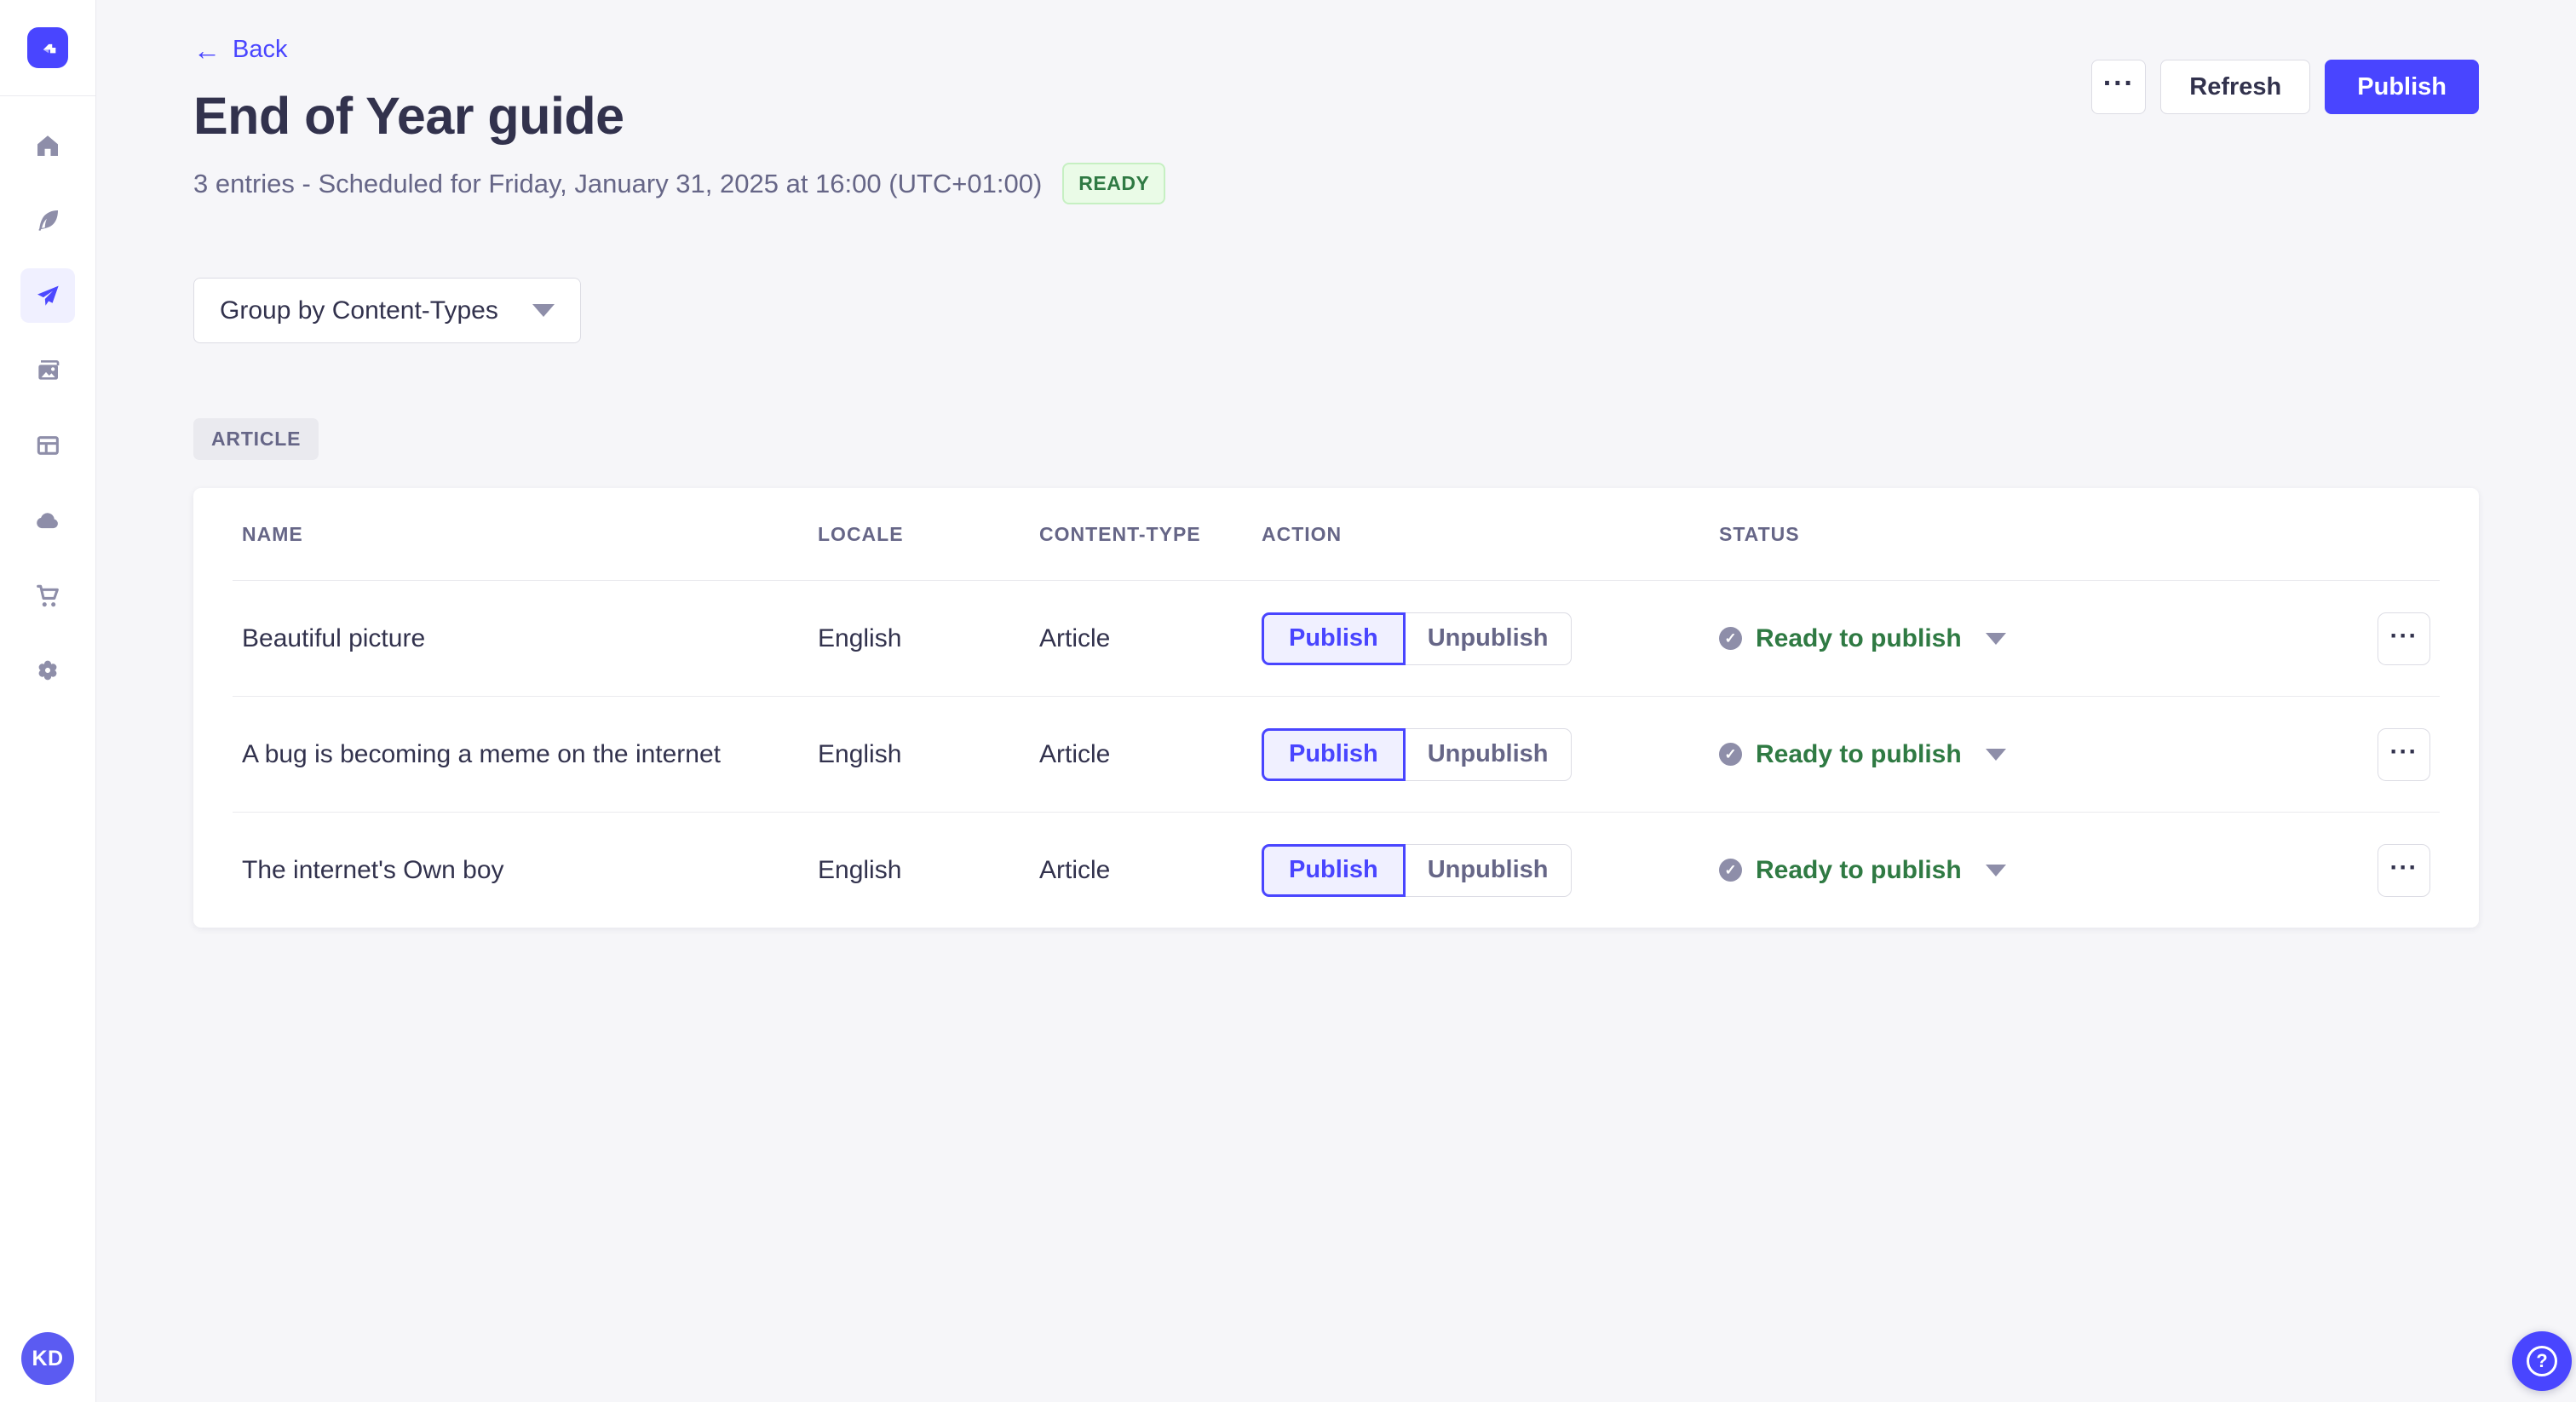 Image resolution: width=2576 pixels, height=1402 pixels. I want to click on sidebar-item-marketplace, so click(48, 595).